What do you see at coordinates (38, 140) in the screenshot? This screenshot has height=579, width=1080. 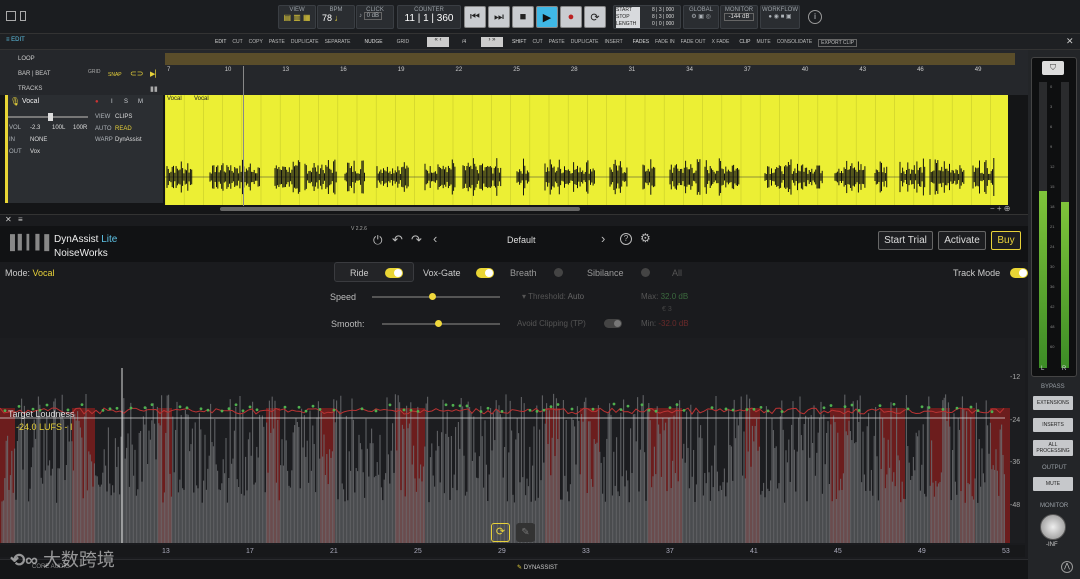 I see `in-value: NONE` at bounding box center [38, 140].